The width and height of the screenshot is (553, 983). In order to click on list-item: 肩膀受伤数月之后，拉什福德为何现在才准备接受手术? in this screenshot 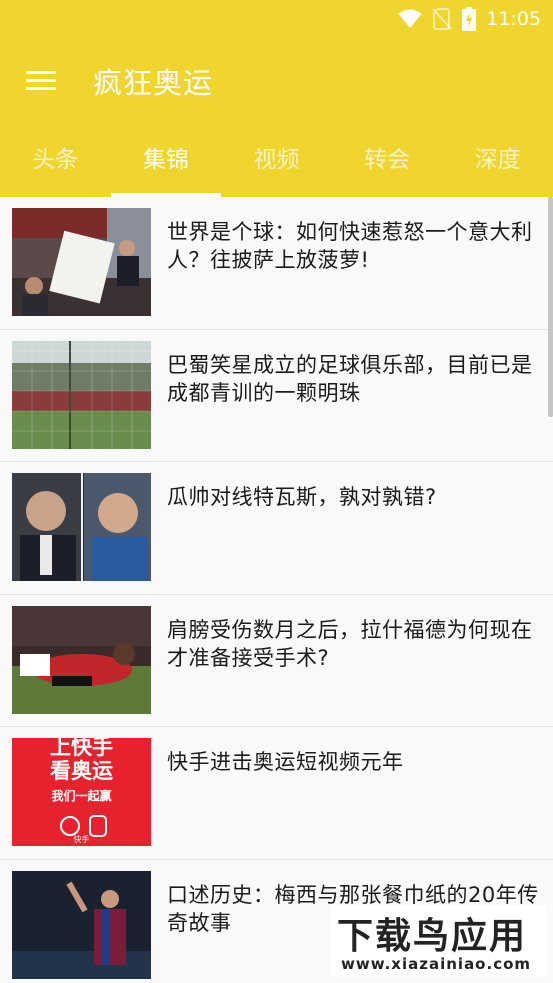, I will do `click(276, 660)`.